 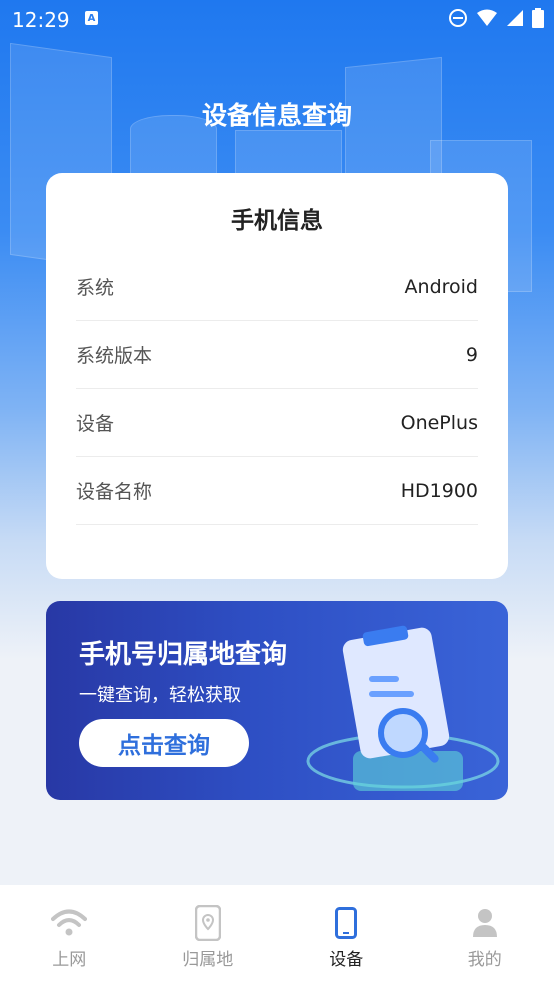 What do you see at coordinates (538, 18) in the screenshot?
I see `battery-icon` at bounding box center [538, 18].